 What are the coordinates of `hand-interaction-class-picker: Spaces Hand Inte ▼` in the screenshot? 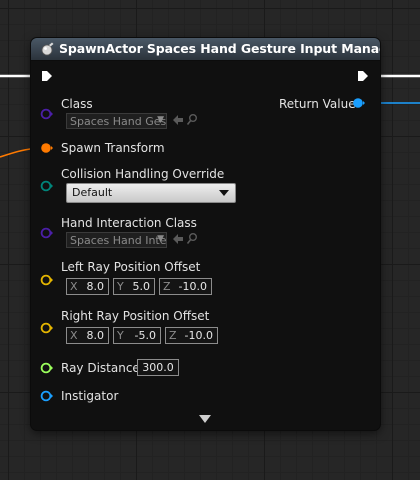 It's located at (116, 240).